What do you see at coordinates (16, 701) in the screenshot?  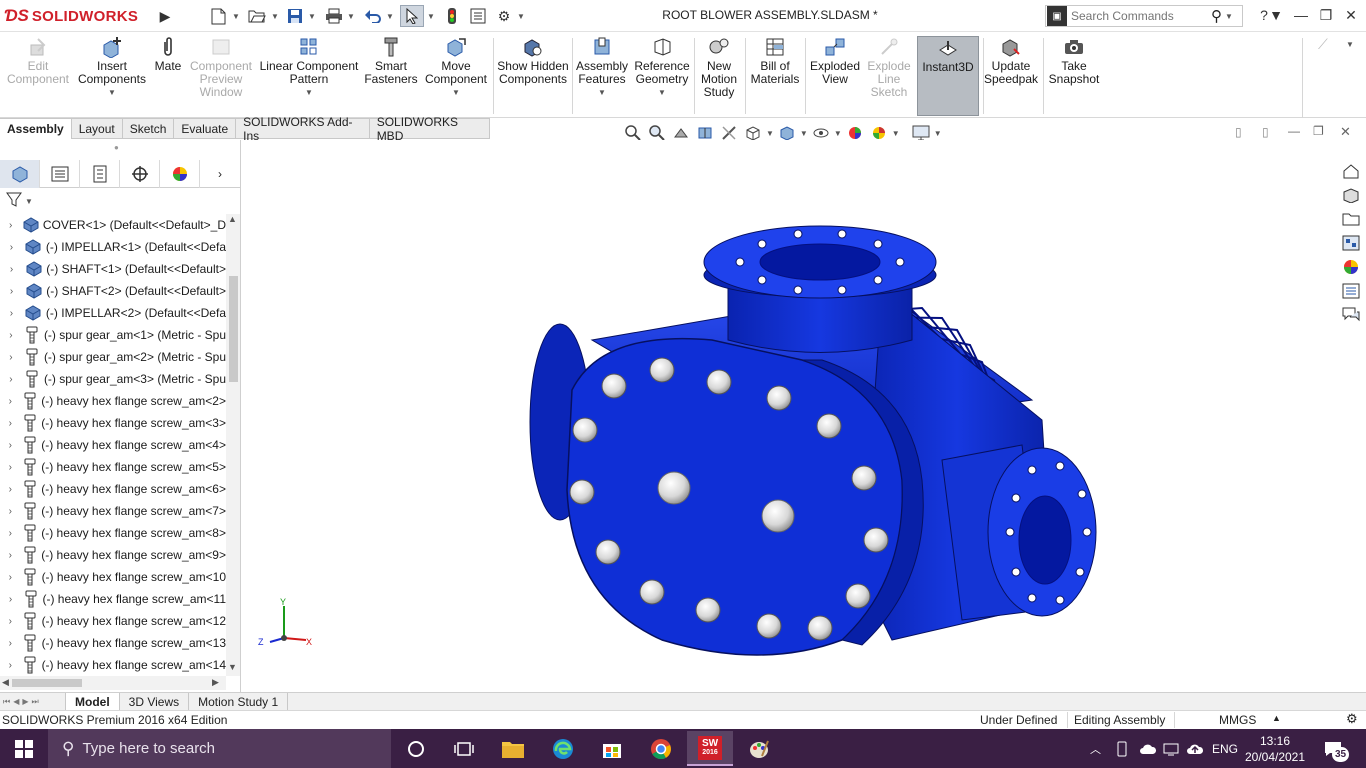 I see `prev-tab-icon: ◀` at bounding box center [16, 701].